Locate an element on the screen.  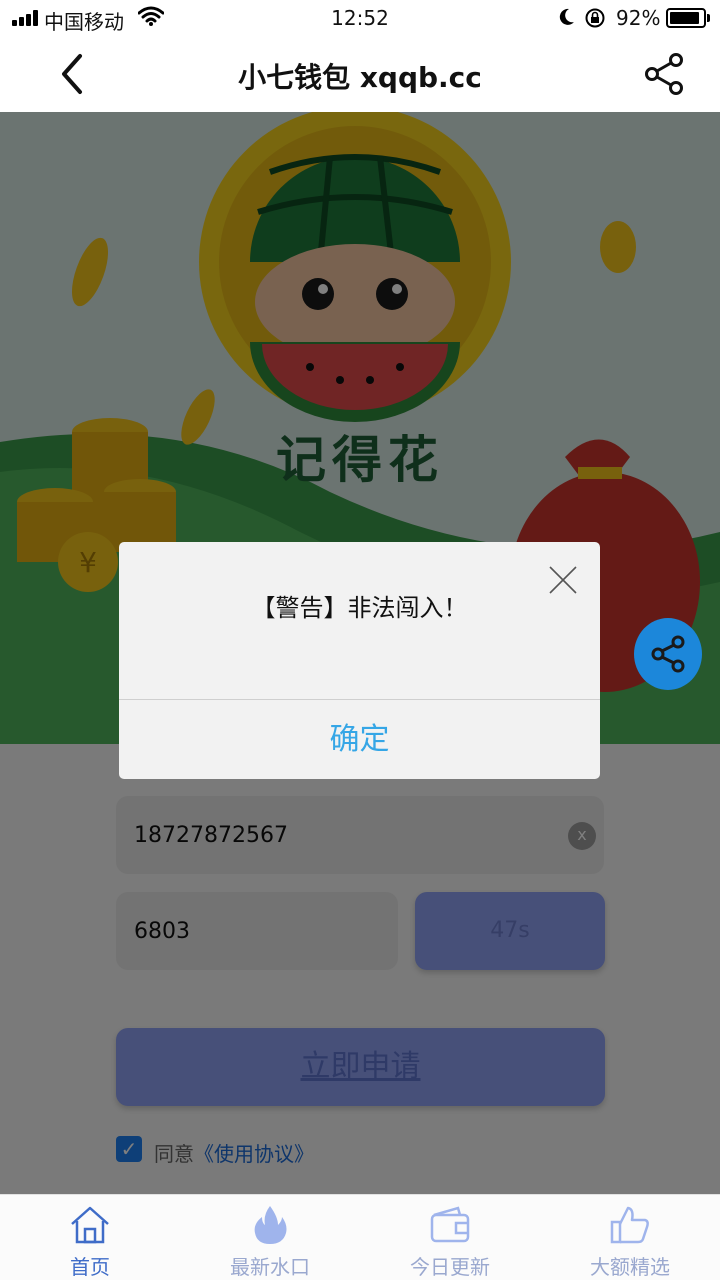
floating-share-button is located at coordinates (668, 654).